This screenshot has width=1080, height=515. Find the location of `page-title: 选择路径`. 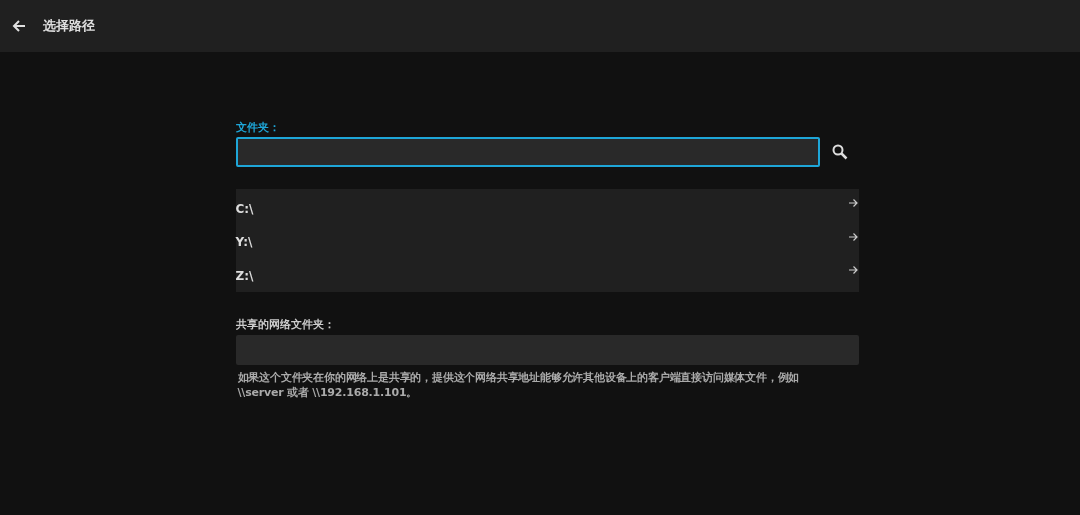

page-title: 选择路径 is located at coordinates (69, 26).